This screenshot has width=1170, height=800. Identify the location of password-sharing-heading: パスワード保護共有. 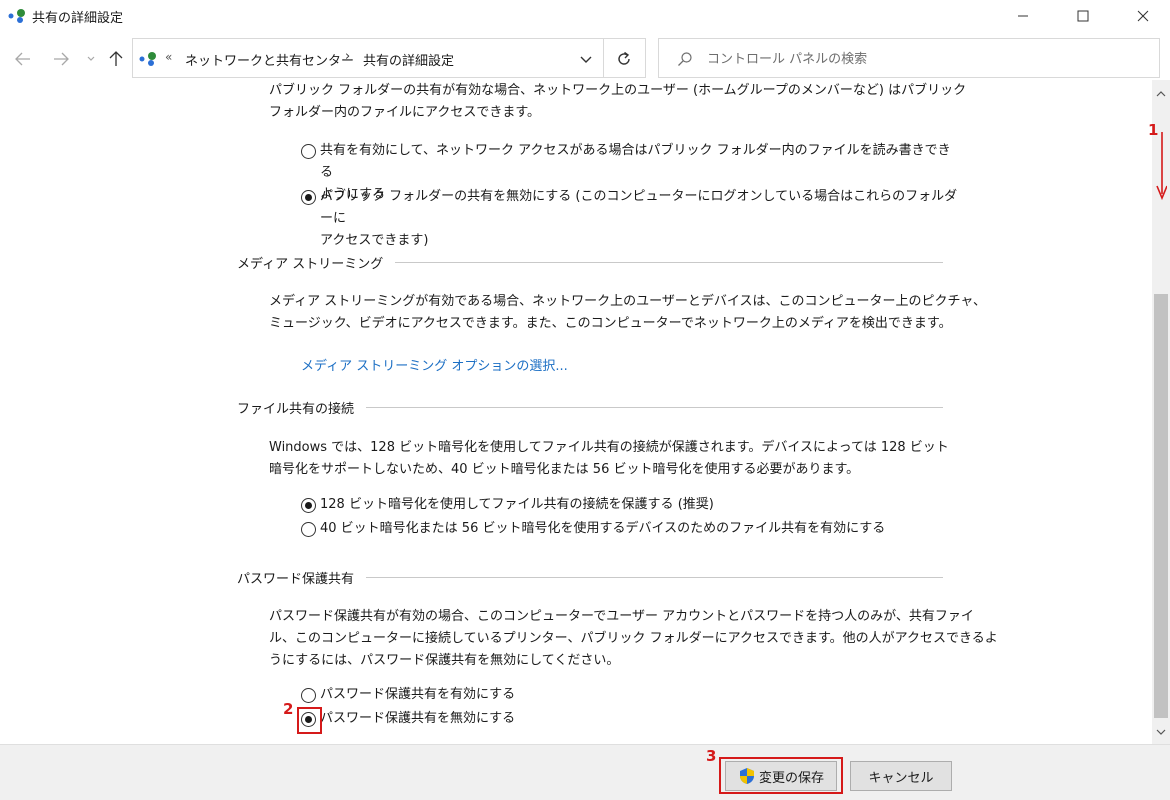
(590, 577).